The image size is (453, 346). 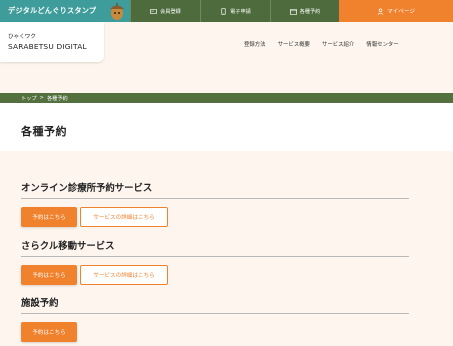 I want to click on acorn-mascot-icon, so click(x=117, y=11).